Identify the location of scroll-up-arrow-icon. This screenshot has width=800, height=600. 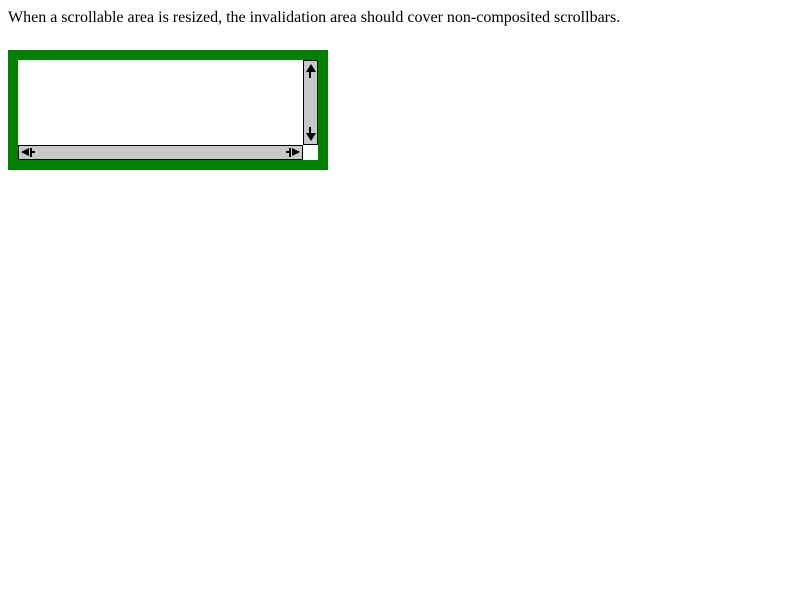
(311, 68).